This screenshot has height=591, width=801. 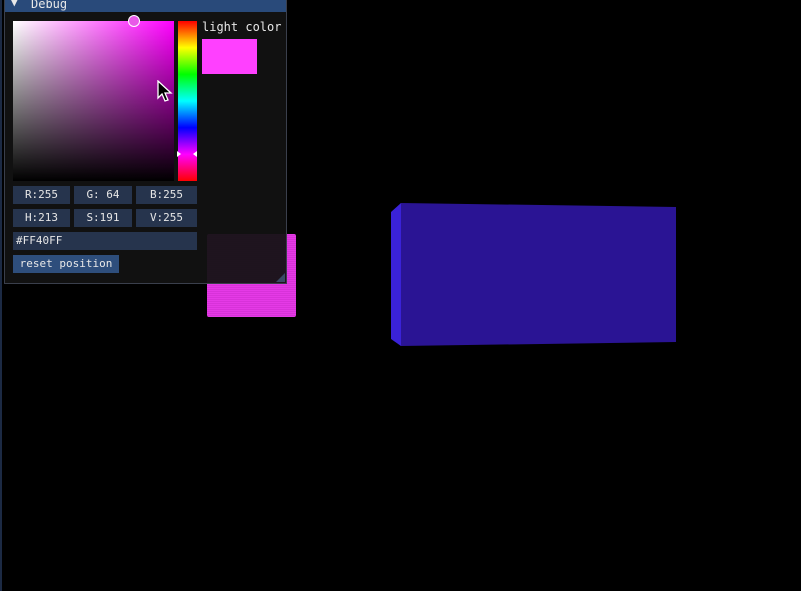 I want to click on blue-box-object, so click(x=533, y=274).